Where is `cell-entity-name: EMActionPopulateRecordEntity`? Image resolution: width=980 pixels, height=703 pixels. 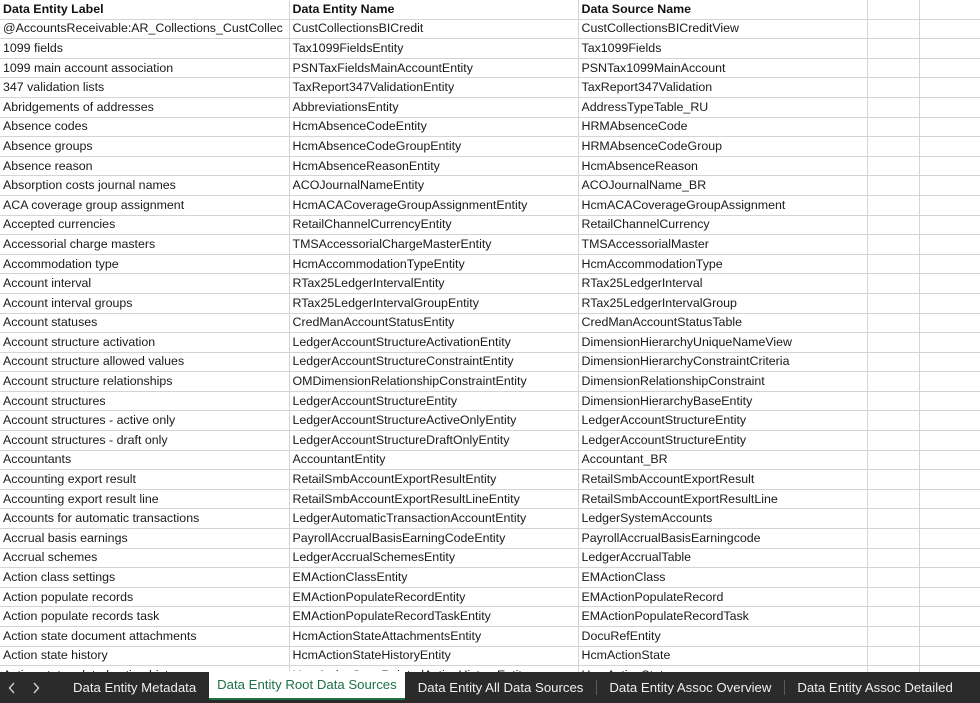
cell-entity-name: EMActionPopulateRecordEntity is located at coordinates (434, 597).